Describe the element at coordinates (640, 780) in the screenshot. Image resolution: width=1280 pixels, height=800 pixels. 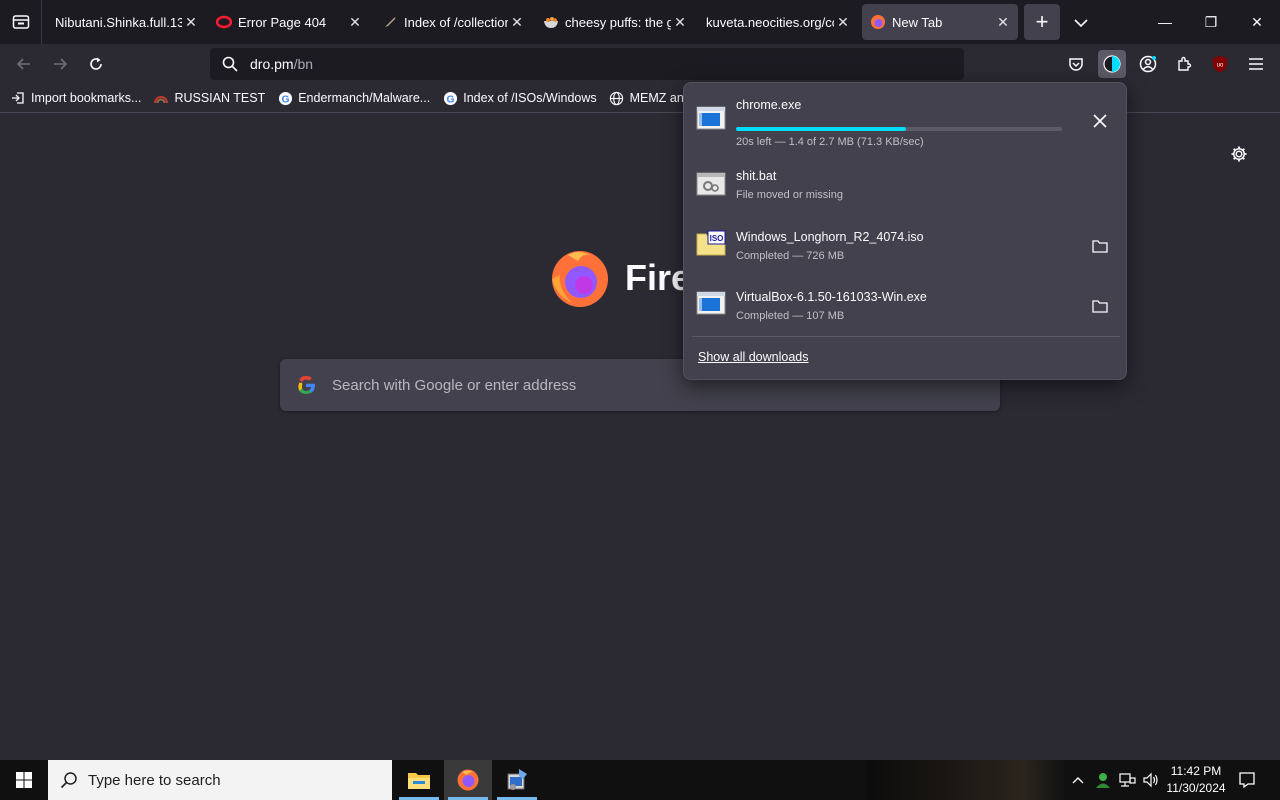
I see `windows-taskbar: Type here to search 11:42 PM 11/30/2024` at that location.